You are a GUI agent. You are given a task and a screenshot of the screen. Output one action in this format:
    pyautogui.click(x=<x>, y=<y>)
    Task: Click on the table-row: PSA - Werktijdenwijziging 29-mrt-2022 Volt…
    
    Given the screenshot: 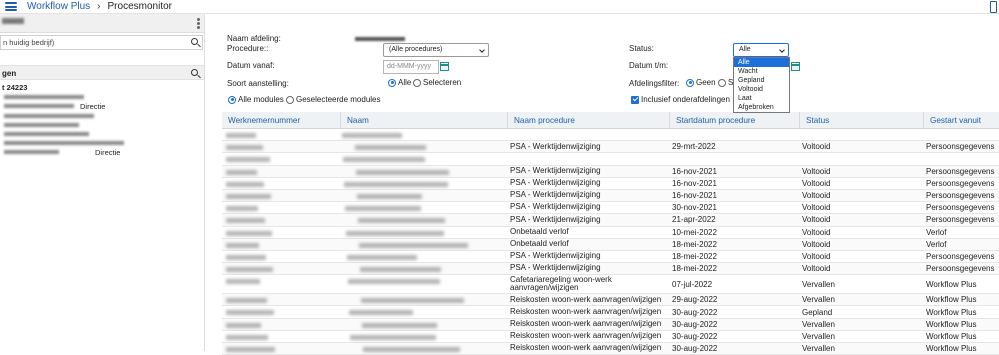 What is the action you would take?
    pyautogui.click(x=610, y=147)
    